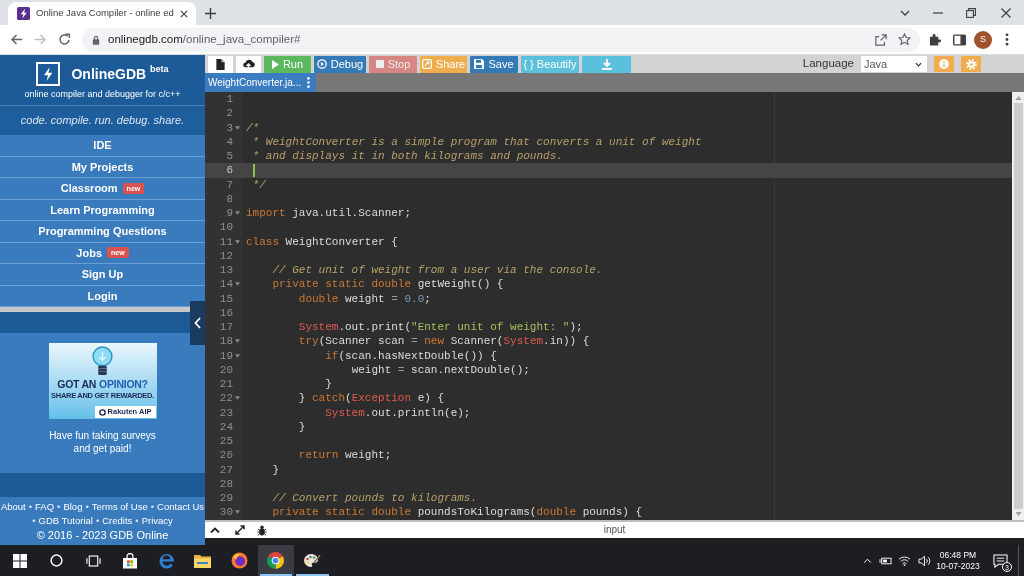 This screenshot has width=1024, height=576. I want to click on footer-link: Terms of Use, so click(119, 507).